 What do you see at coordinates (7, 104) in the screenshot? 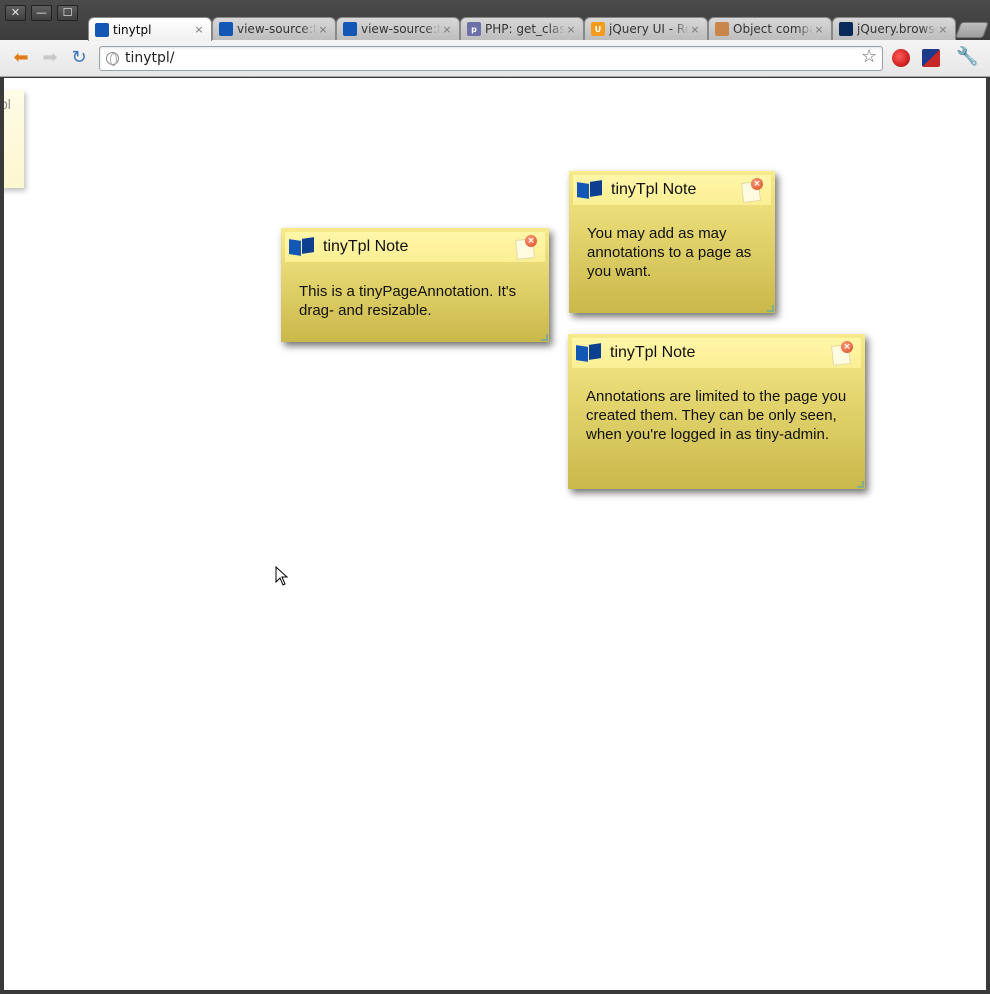
I see `partial-note-text: pl` at bounding box center [7, 104].